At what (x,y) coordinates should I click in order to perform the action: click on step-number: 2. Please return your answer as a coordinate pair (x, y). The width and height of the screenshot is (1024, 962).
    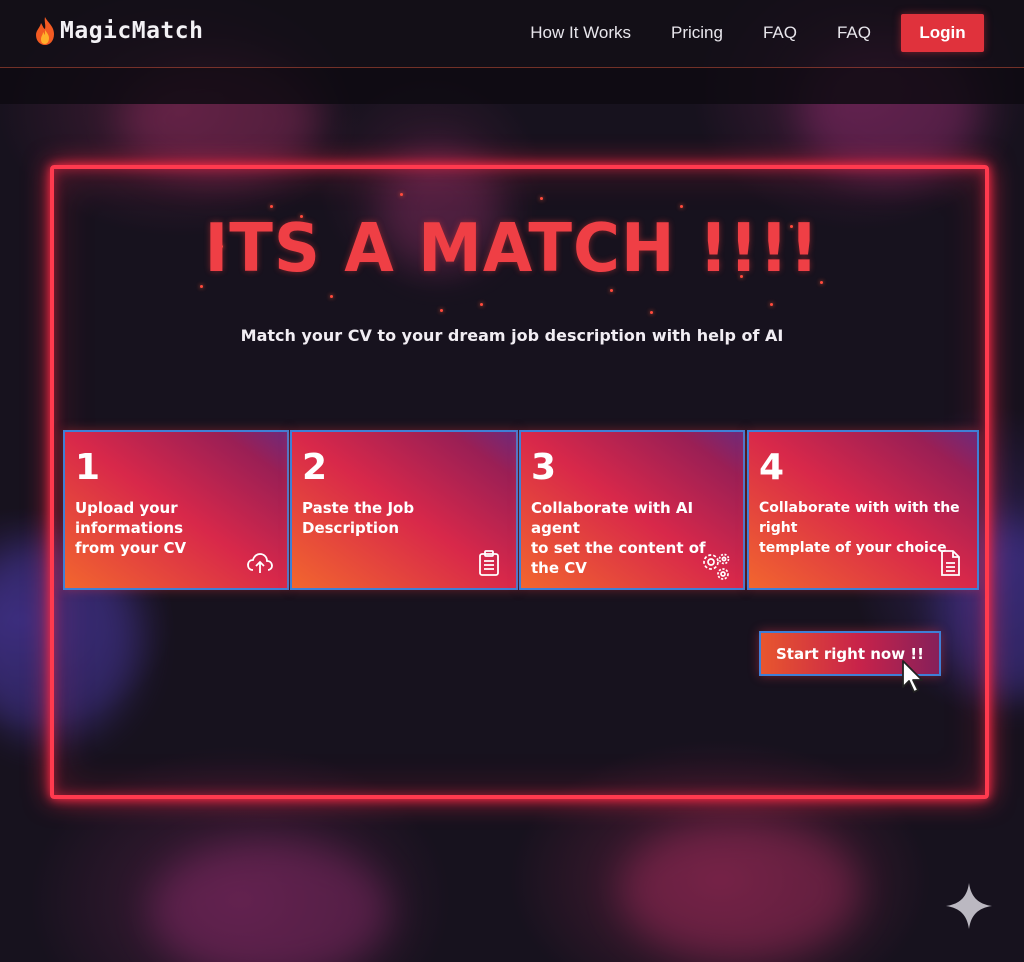
    Looking at the image, I should click on (315, 467).